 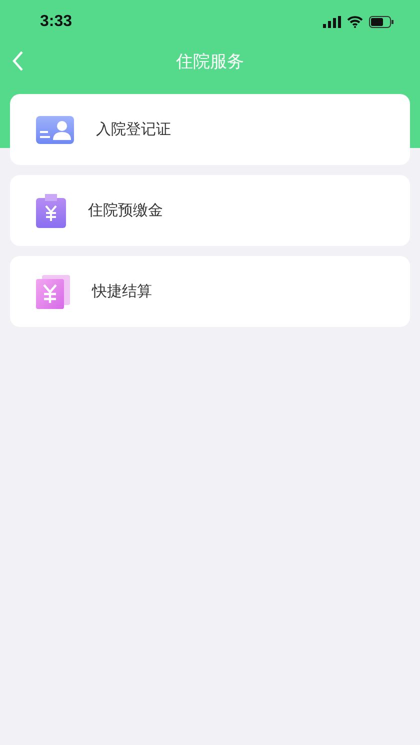 What do you see at coordinates (381, 22) in the screenshot?
I see `battery-icon` at bounding box center [381, 22].